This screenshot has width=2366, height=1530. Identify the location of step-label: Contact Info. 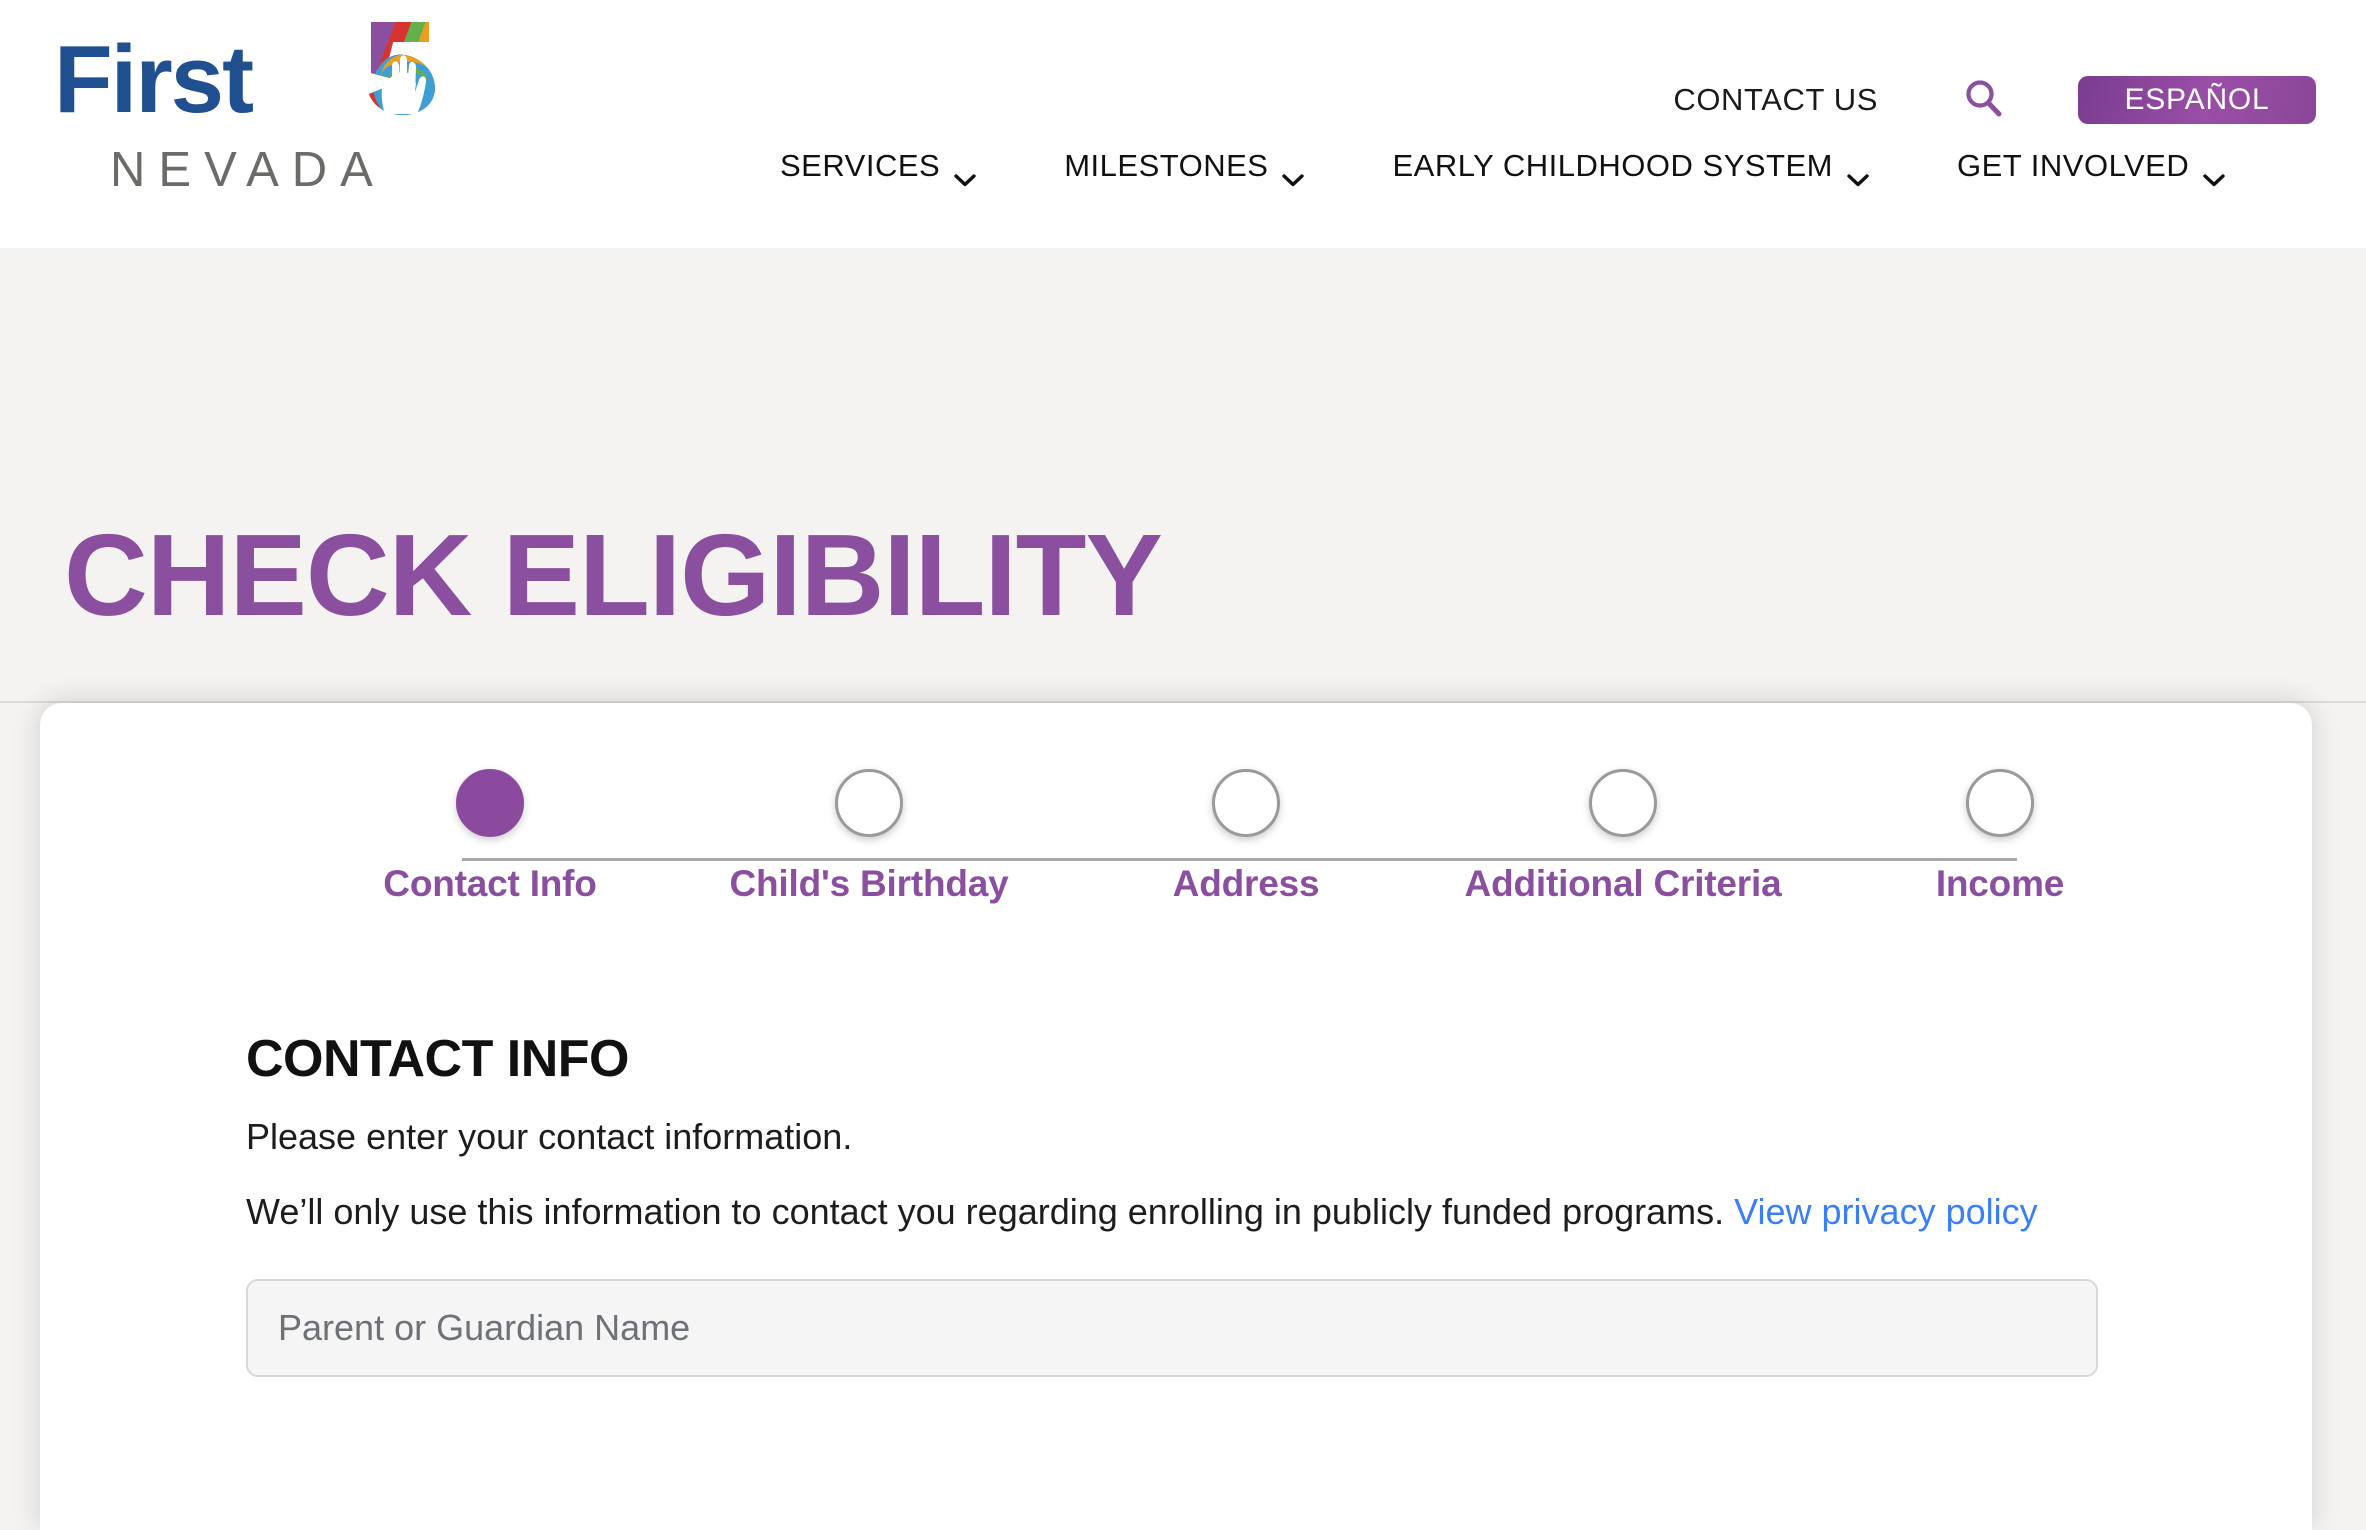
(490, 883).